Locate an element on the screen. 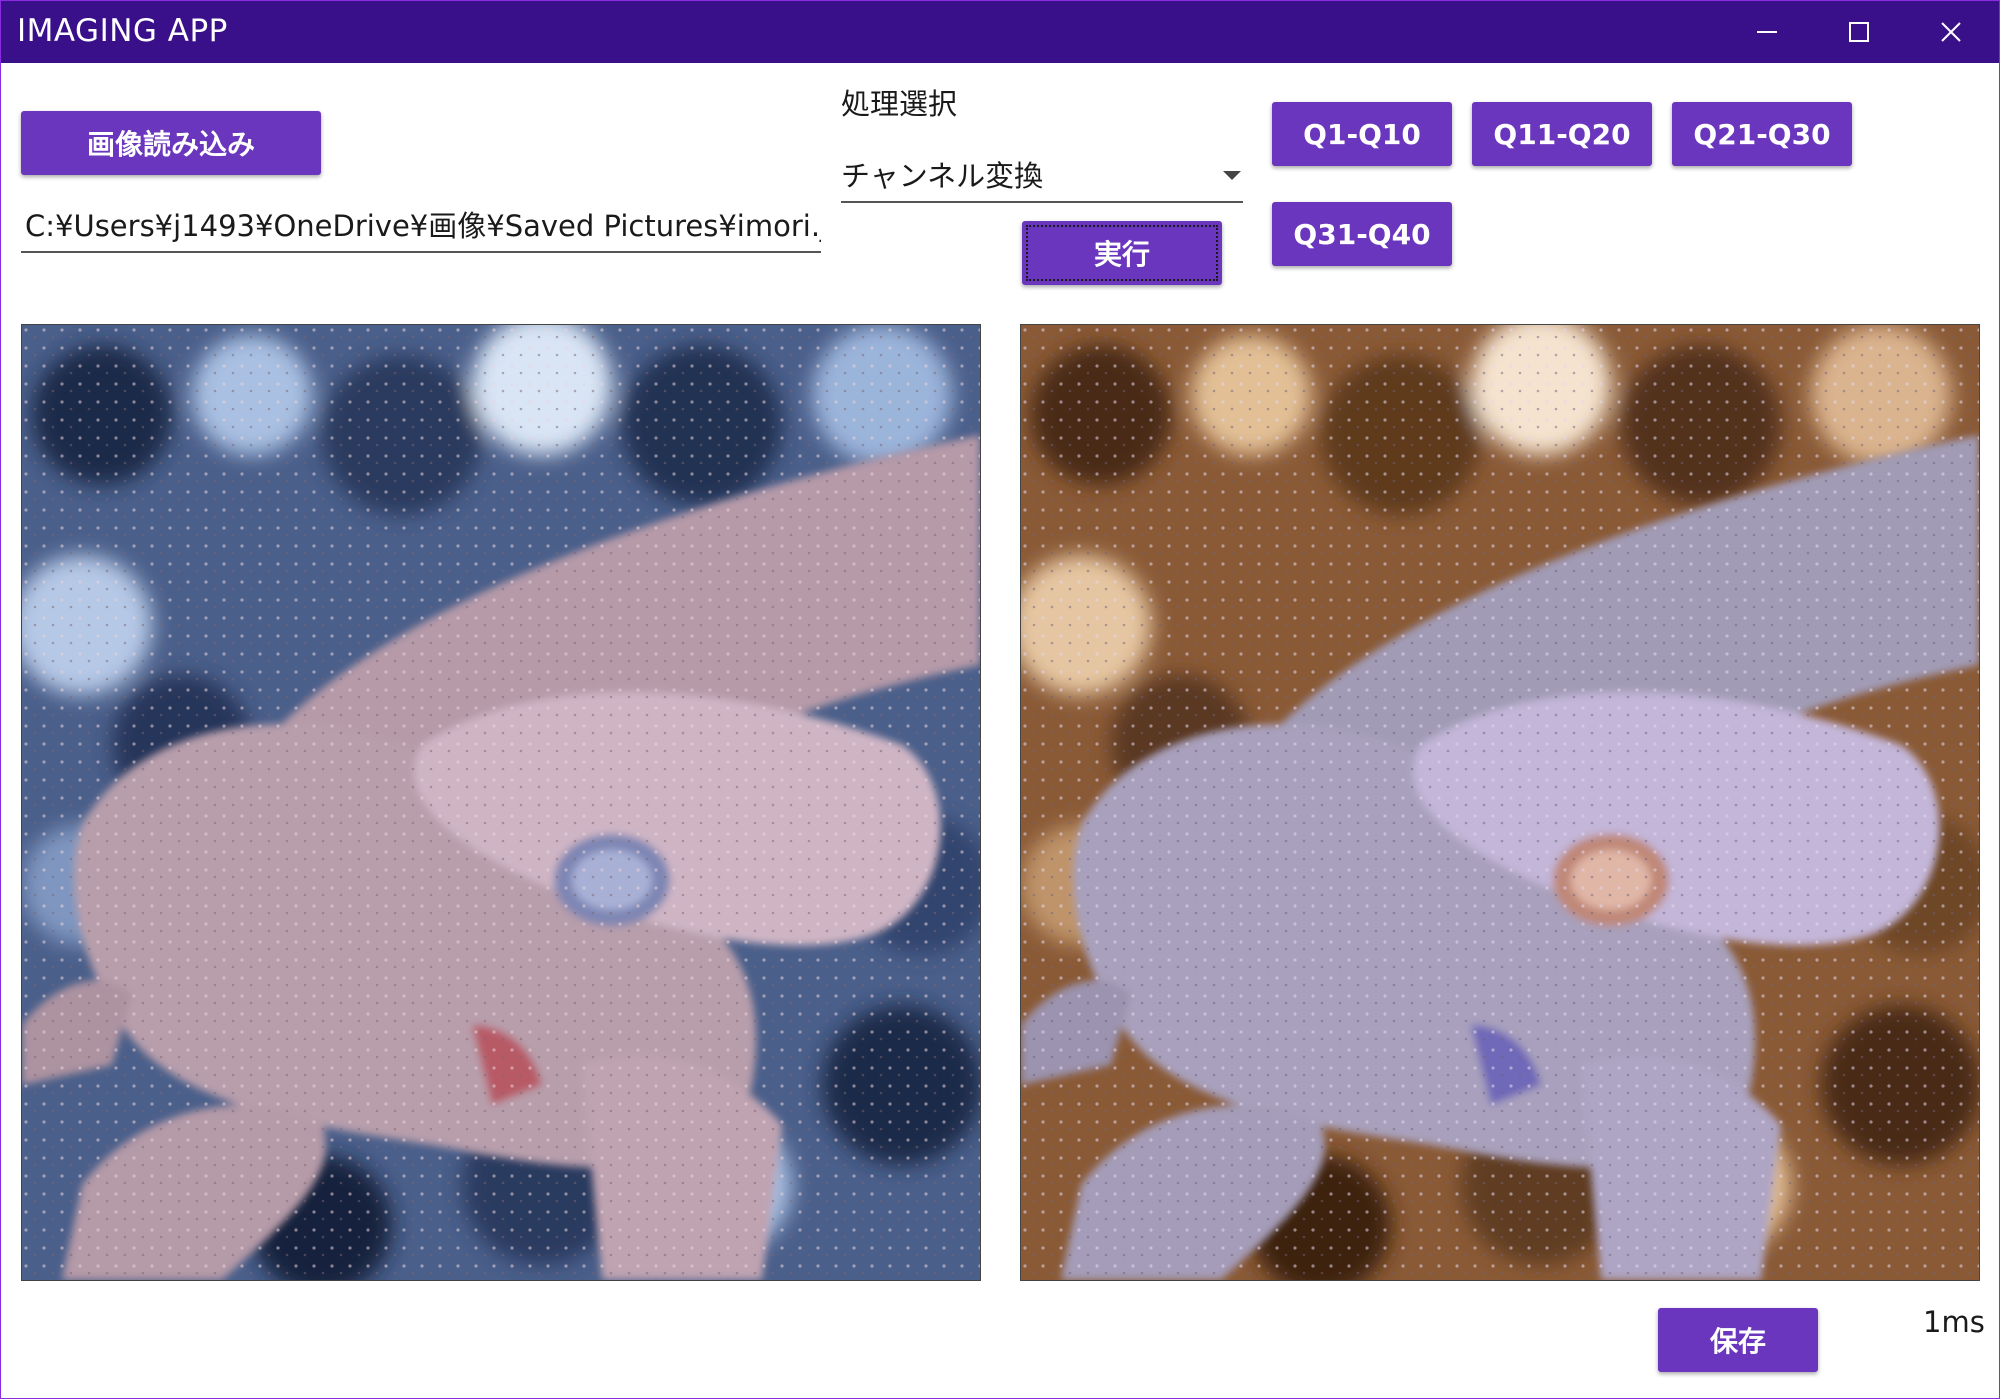 The image size is (2000, 1399). run-button: 実行 is located at coordinates (1122, 253).